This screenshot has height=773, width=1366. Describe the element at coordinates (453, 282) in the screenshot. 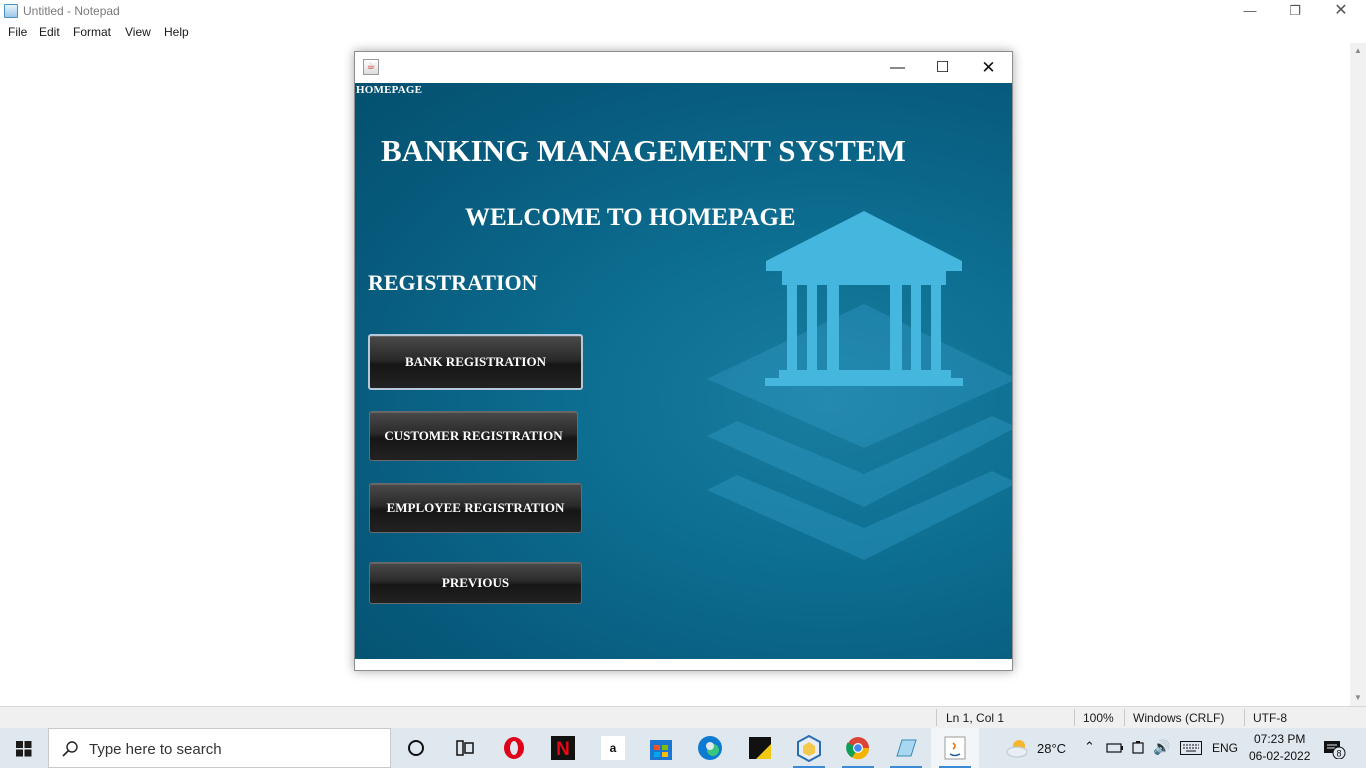

I see `registration-heading: REGISTRATION` at that location.